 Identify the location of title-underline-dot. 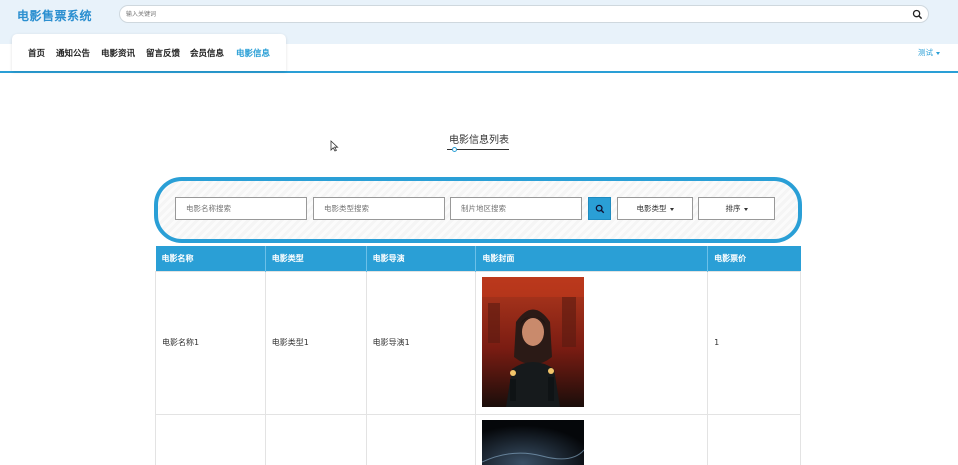
(454, 149).